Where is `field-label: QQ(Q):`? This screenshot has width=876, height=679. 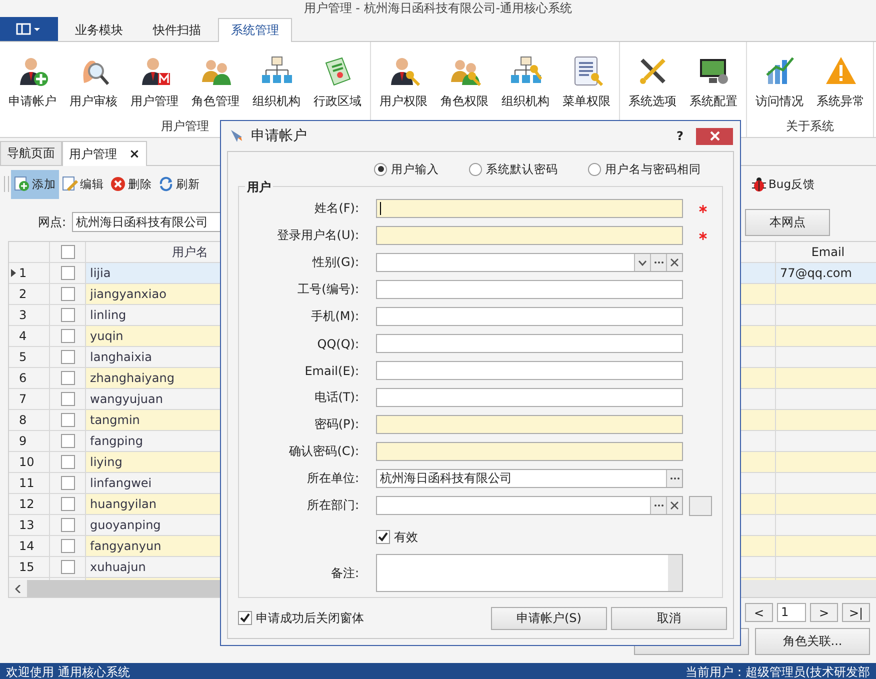
field-label: QQ(Q): is located at coordinates (338, 343).